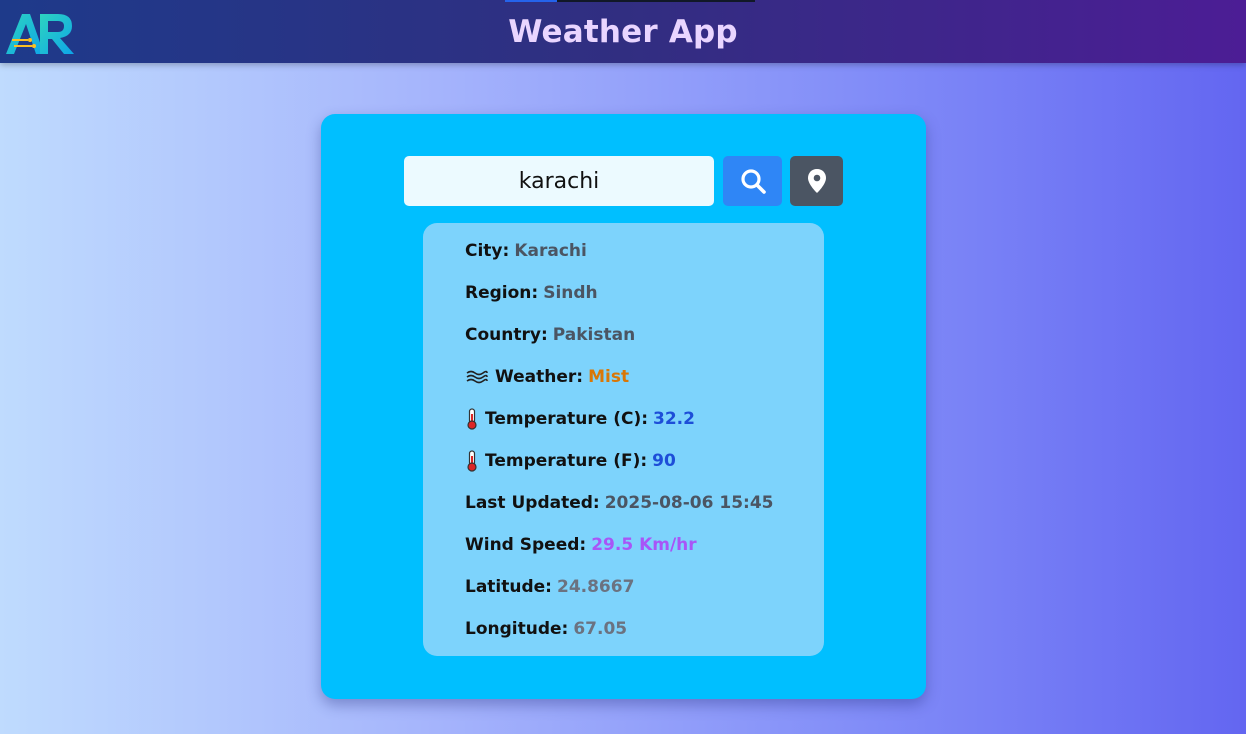 Image resolution: width=1246 pixels, height=734 pixels. Describe the element at coordinates (644, 545) in the screenshot. I see `wind-speed-value: 29.5 Km/hr` at that location.